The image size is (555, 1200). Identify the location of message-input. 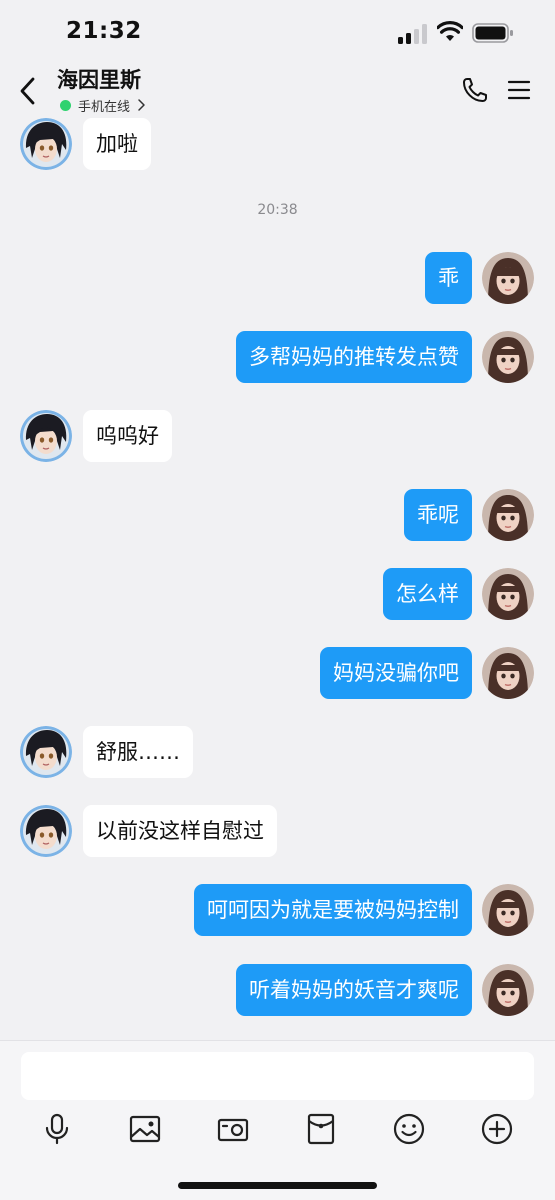
(277, 1076).